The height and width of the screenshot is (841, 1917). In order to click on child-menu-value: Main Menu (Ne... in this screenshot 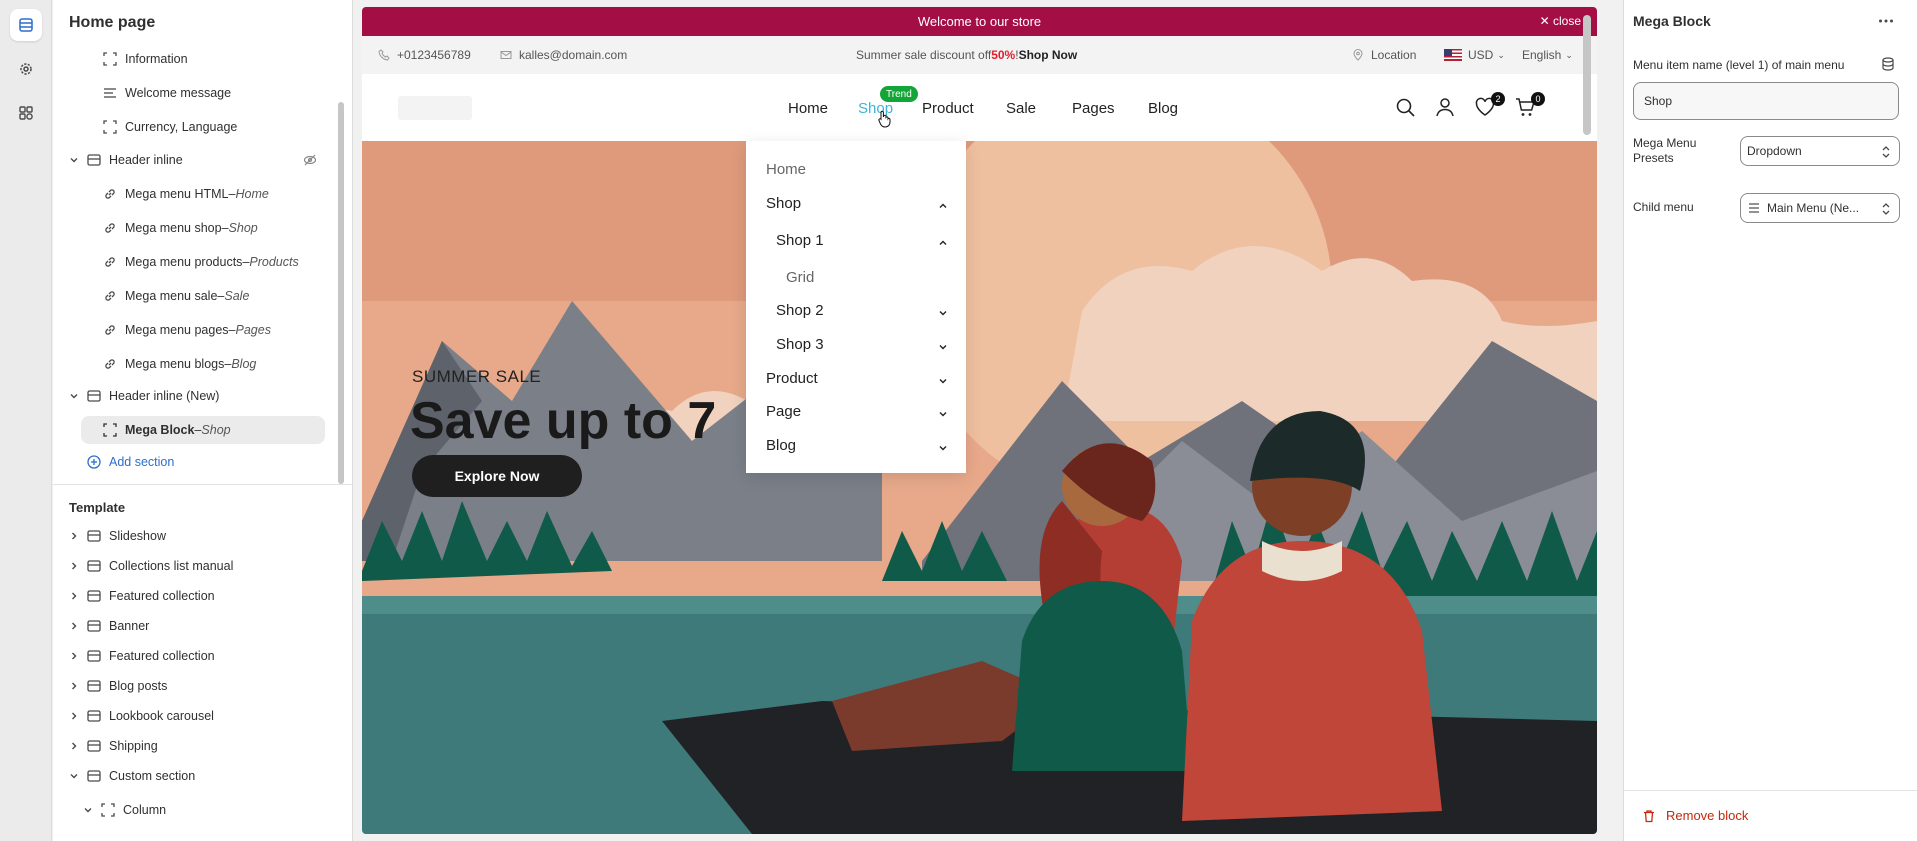, I will do `click(1813, 208)`.